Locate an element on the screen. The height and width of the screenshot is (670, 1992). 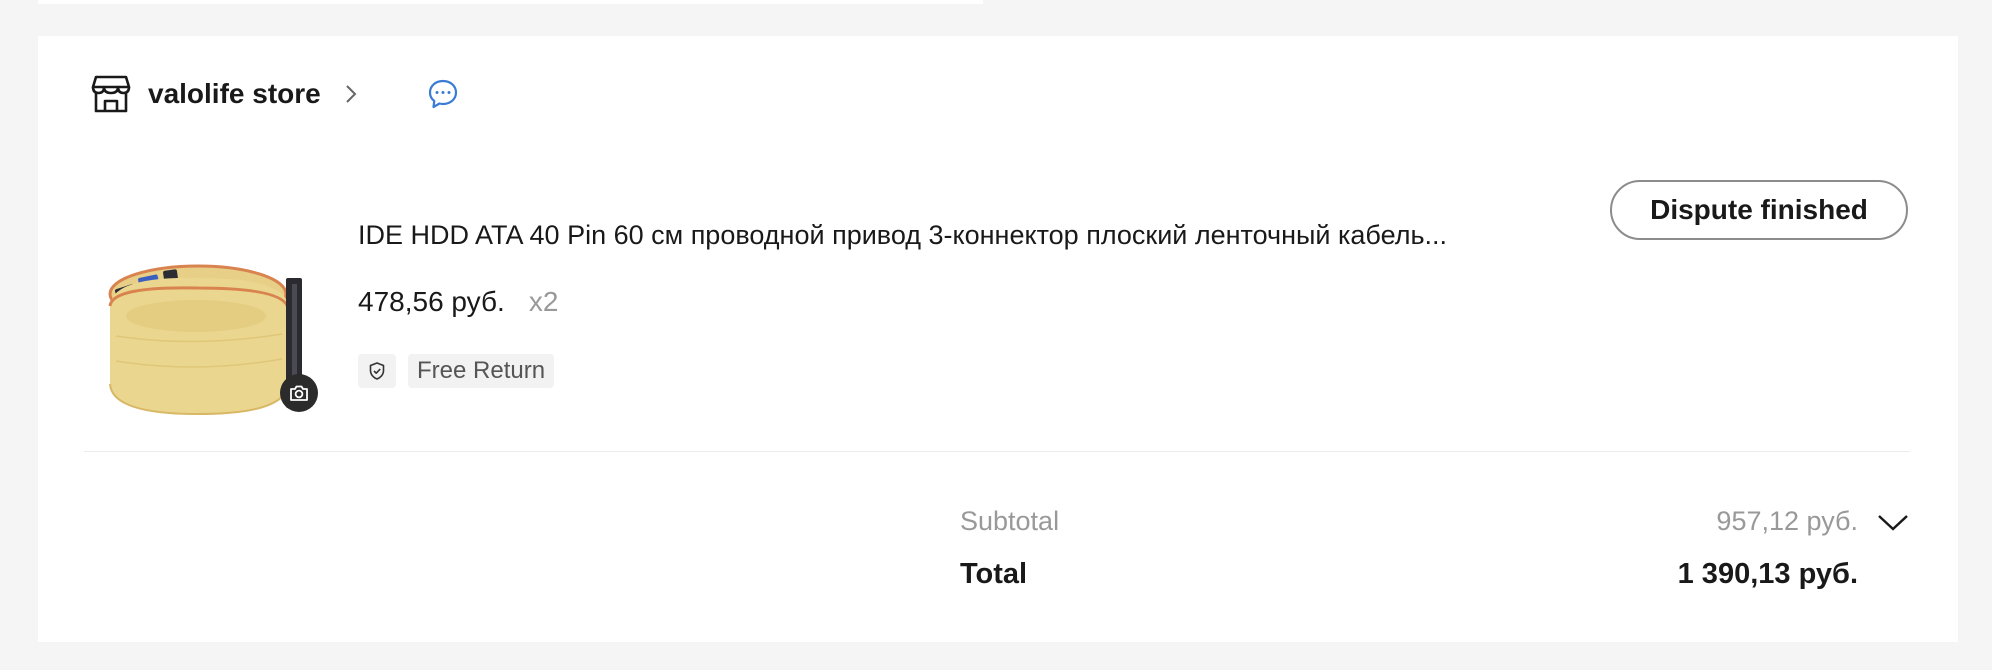
shield-check-icon is located at coordinates (377, 371).